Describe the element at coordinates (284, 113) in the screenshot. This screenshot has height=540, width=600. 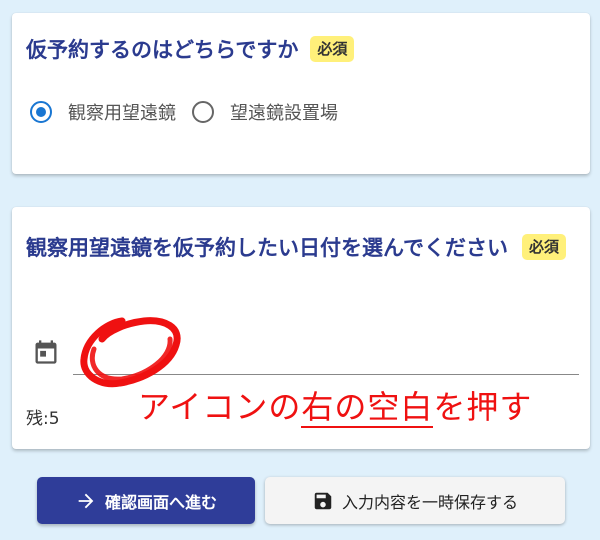
I see `radio-label: 望遠鏡設置場` at that location.